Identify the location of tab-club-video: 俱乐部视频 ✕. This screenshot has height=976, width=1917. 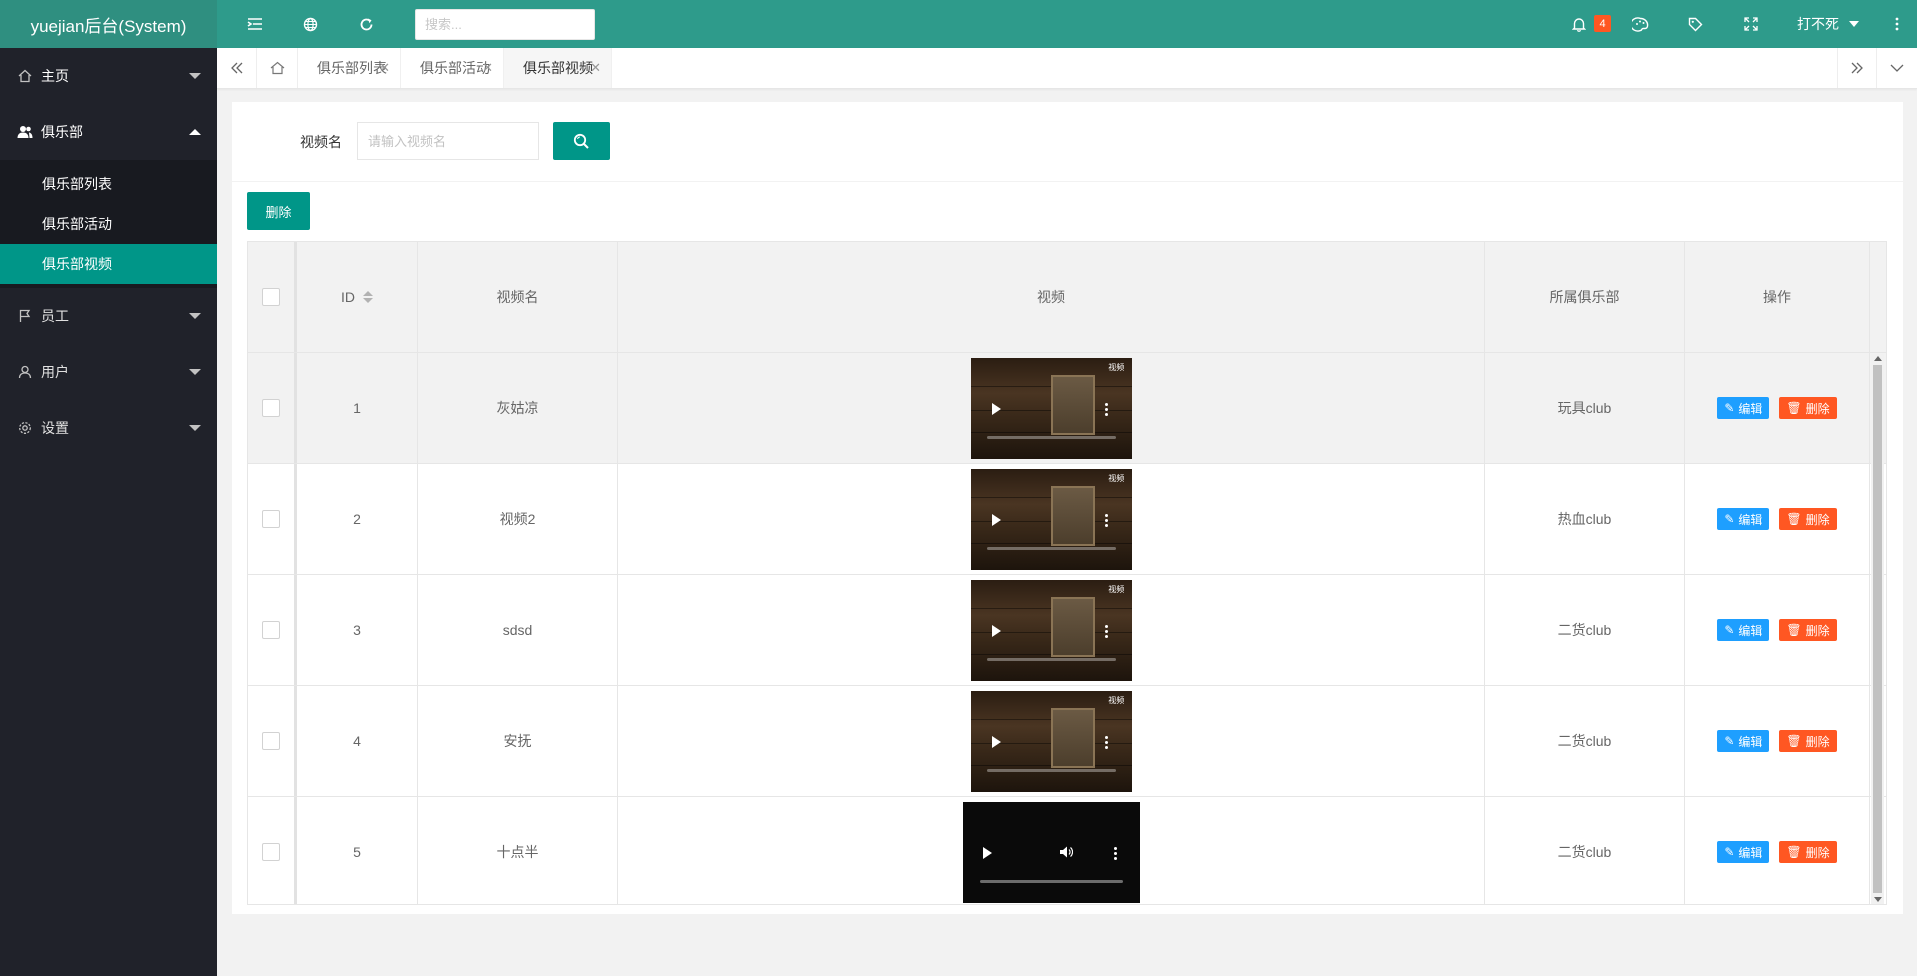
(558, 68).